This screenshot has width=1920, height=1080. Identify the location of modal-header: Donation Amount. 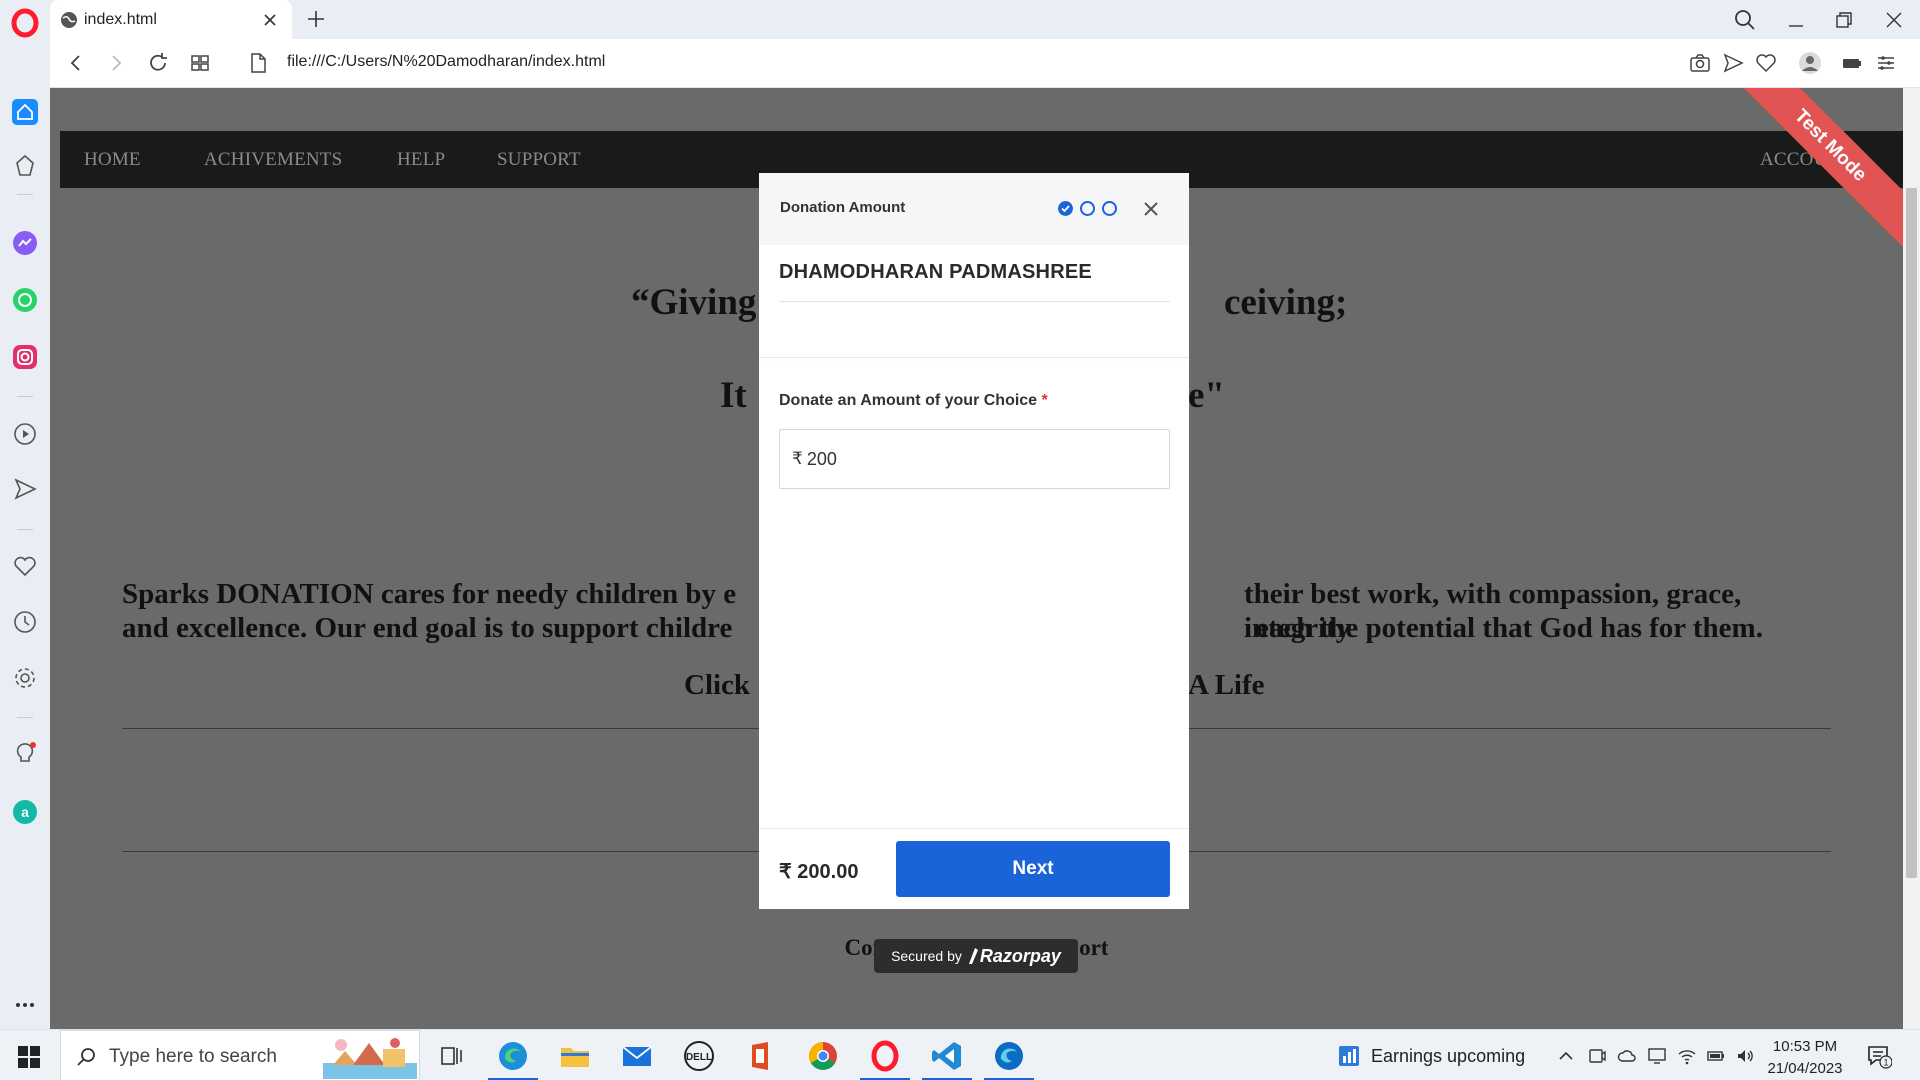
(974, 209).